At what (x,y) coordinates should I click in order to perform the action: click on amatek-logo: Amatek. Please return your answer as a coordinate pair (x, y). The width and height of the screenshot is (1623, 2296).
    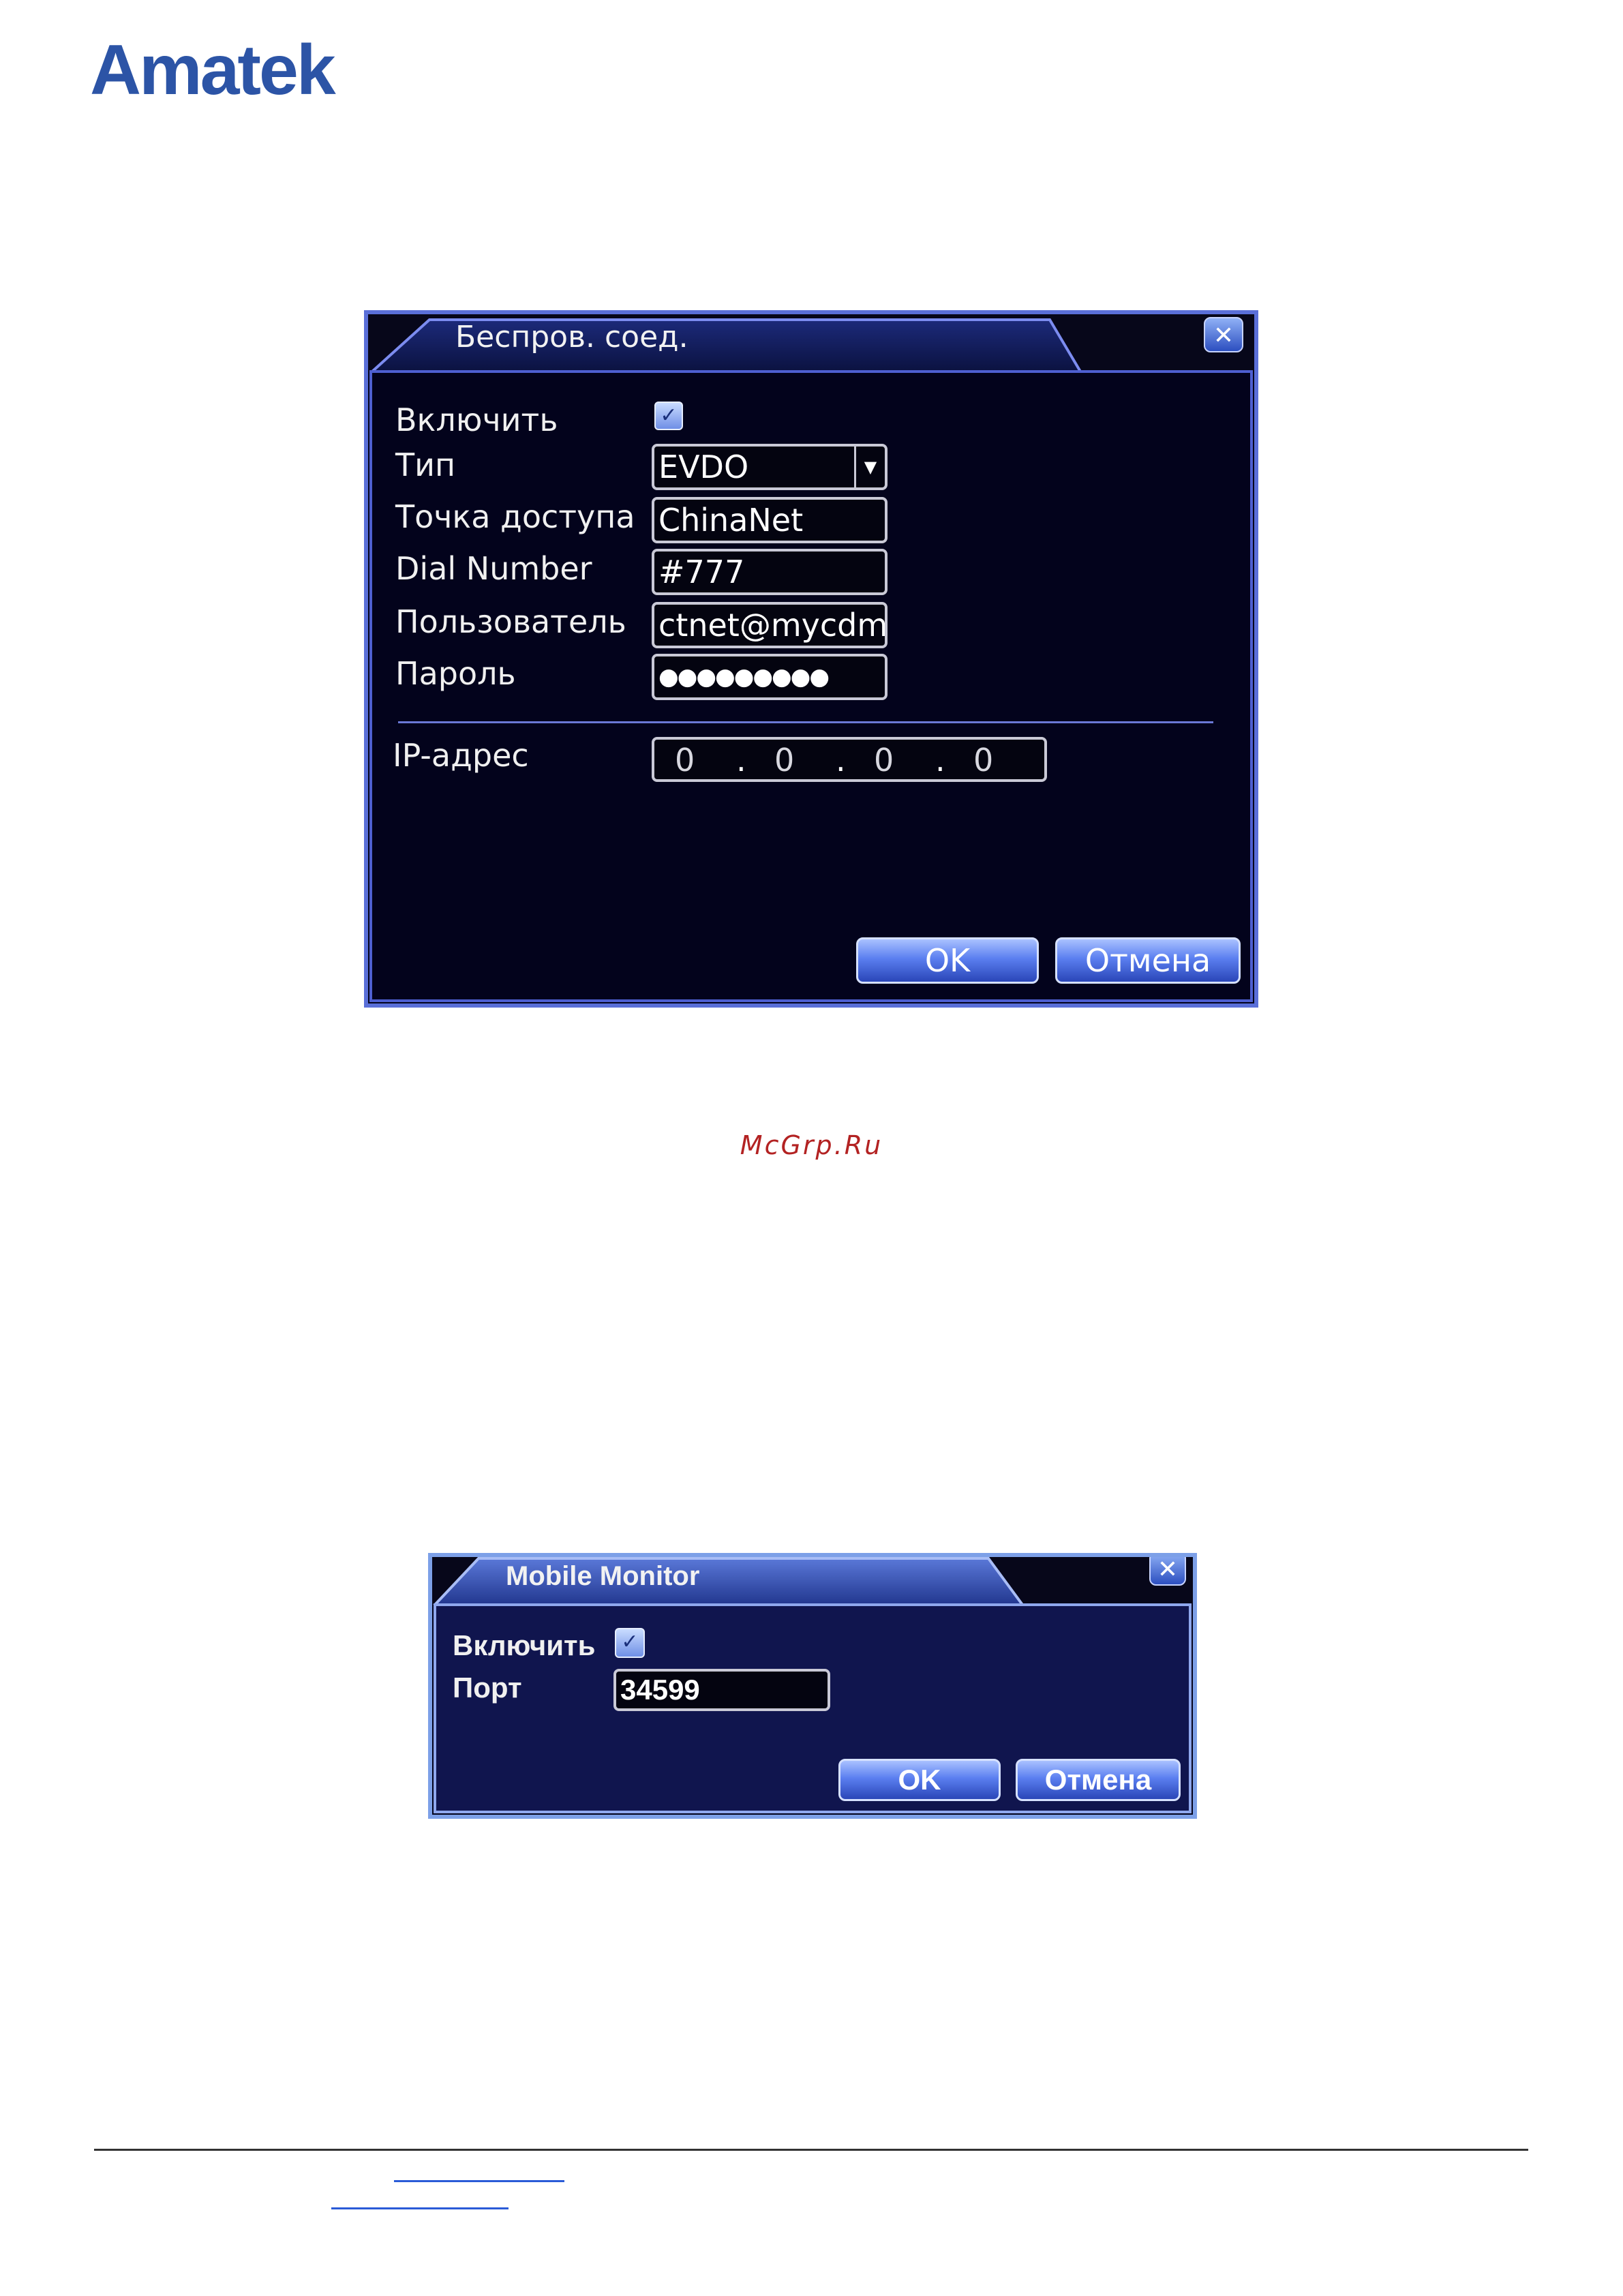
    Looking at the image, I should click on (213, 70).